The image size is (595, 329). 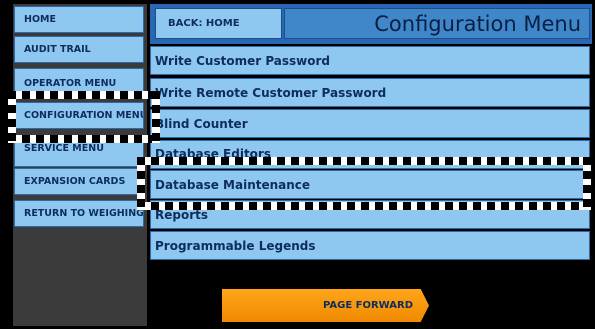 I want to click on sidebar-item-label: RETURN TO WEIGHING, so click(x=84, y=213).